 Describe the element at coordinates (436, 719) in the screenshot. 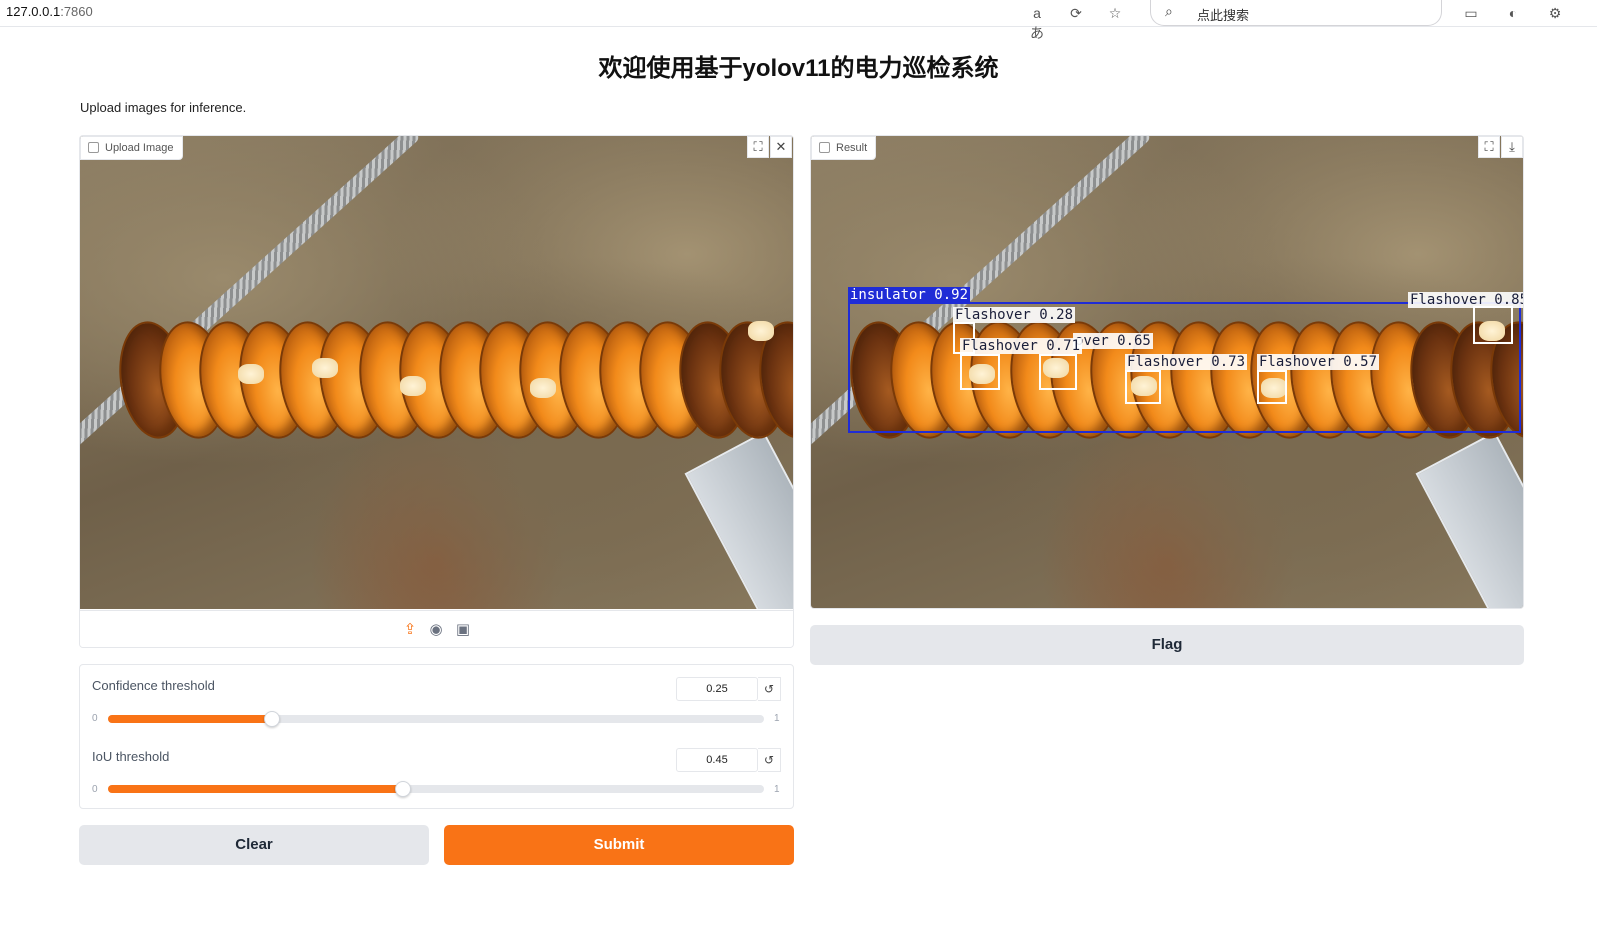

I see `confidence-threshold-slider` at that location.